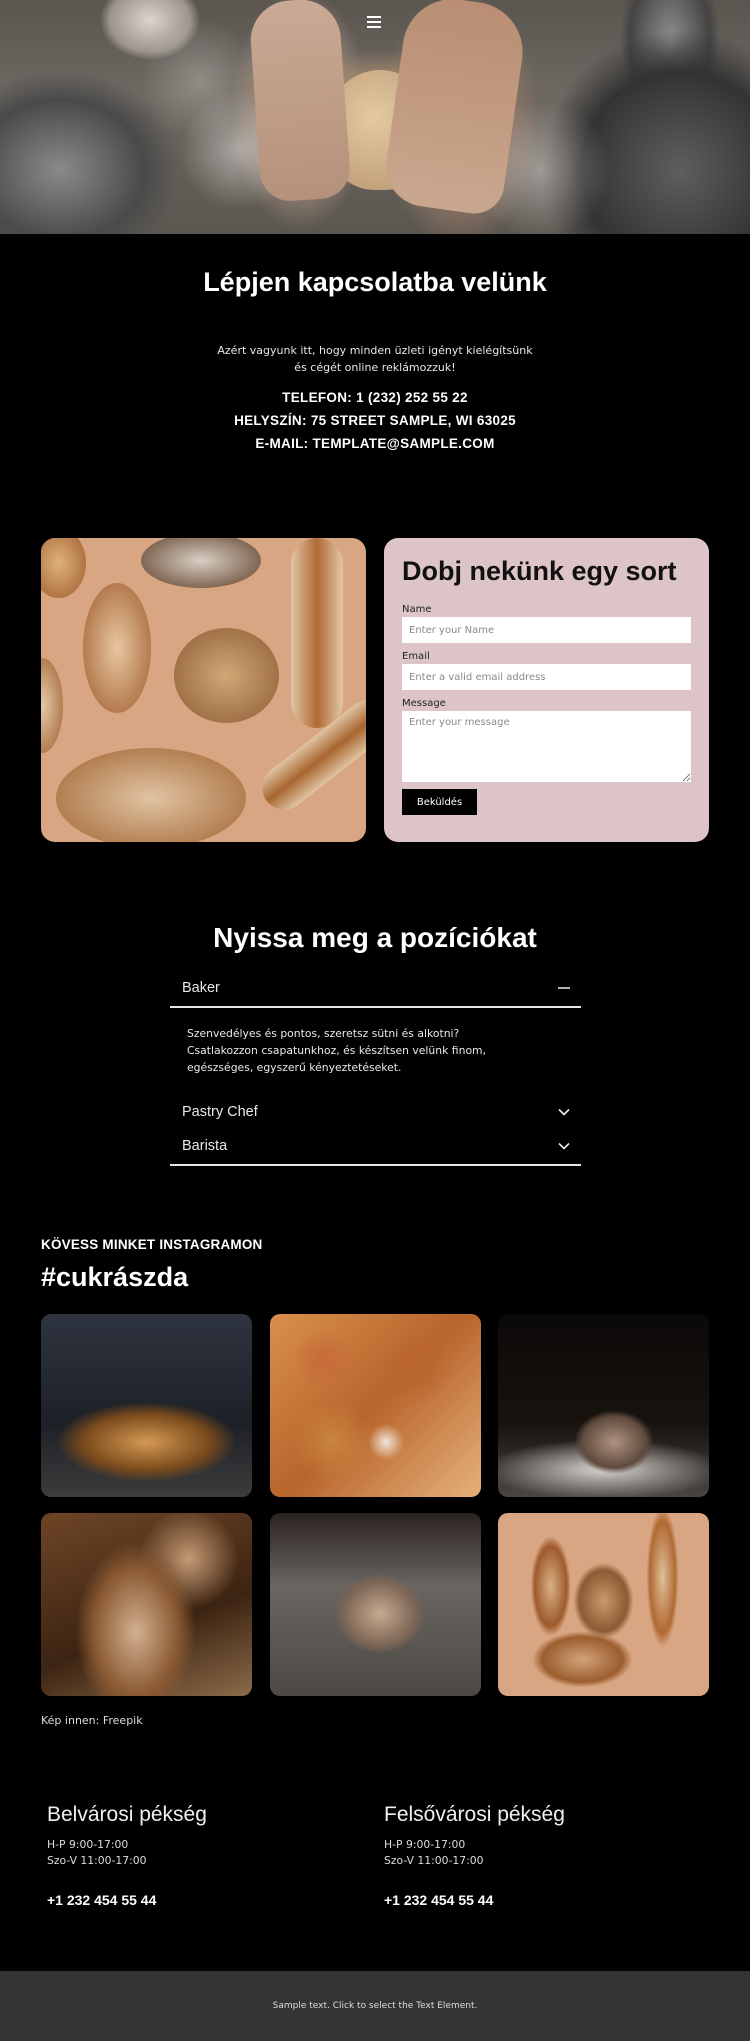  What do you see at coordinates (127, 1814) in the screenshot?
I see `location-name: Belvárosi pékség` at bounding box center [127, 1814].